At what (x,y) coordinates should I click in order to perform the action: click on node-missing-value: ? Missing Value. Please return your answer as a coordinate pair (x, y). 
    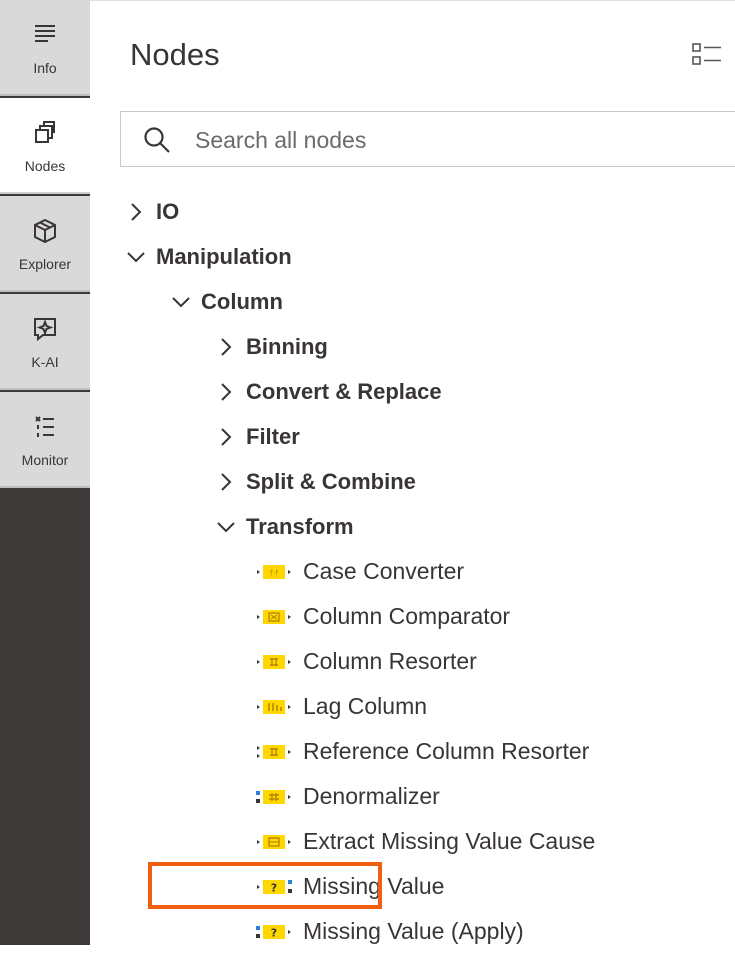
    Looking at the image, I should click on (349, 886).